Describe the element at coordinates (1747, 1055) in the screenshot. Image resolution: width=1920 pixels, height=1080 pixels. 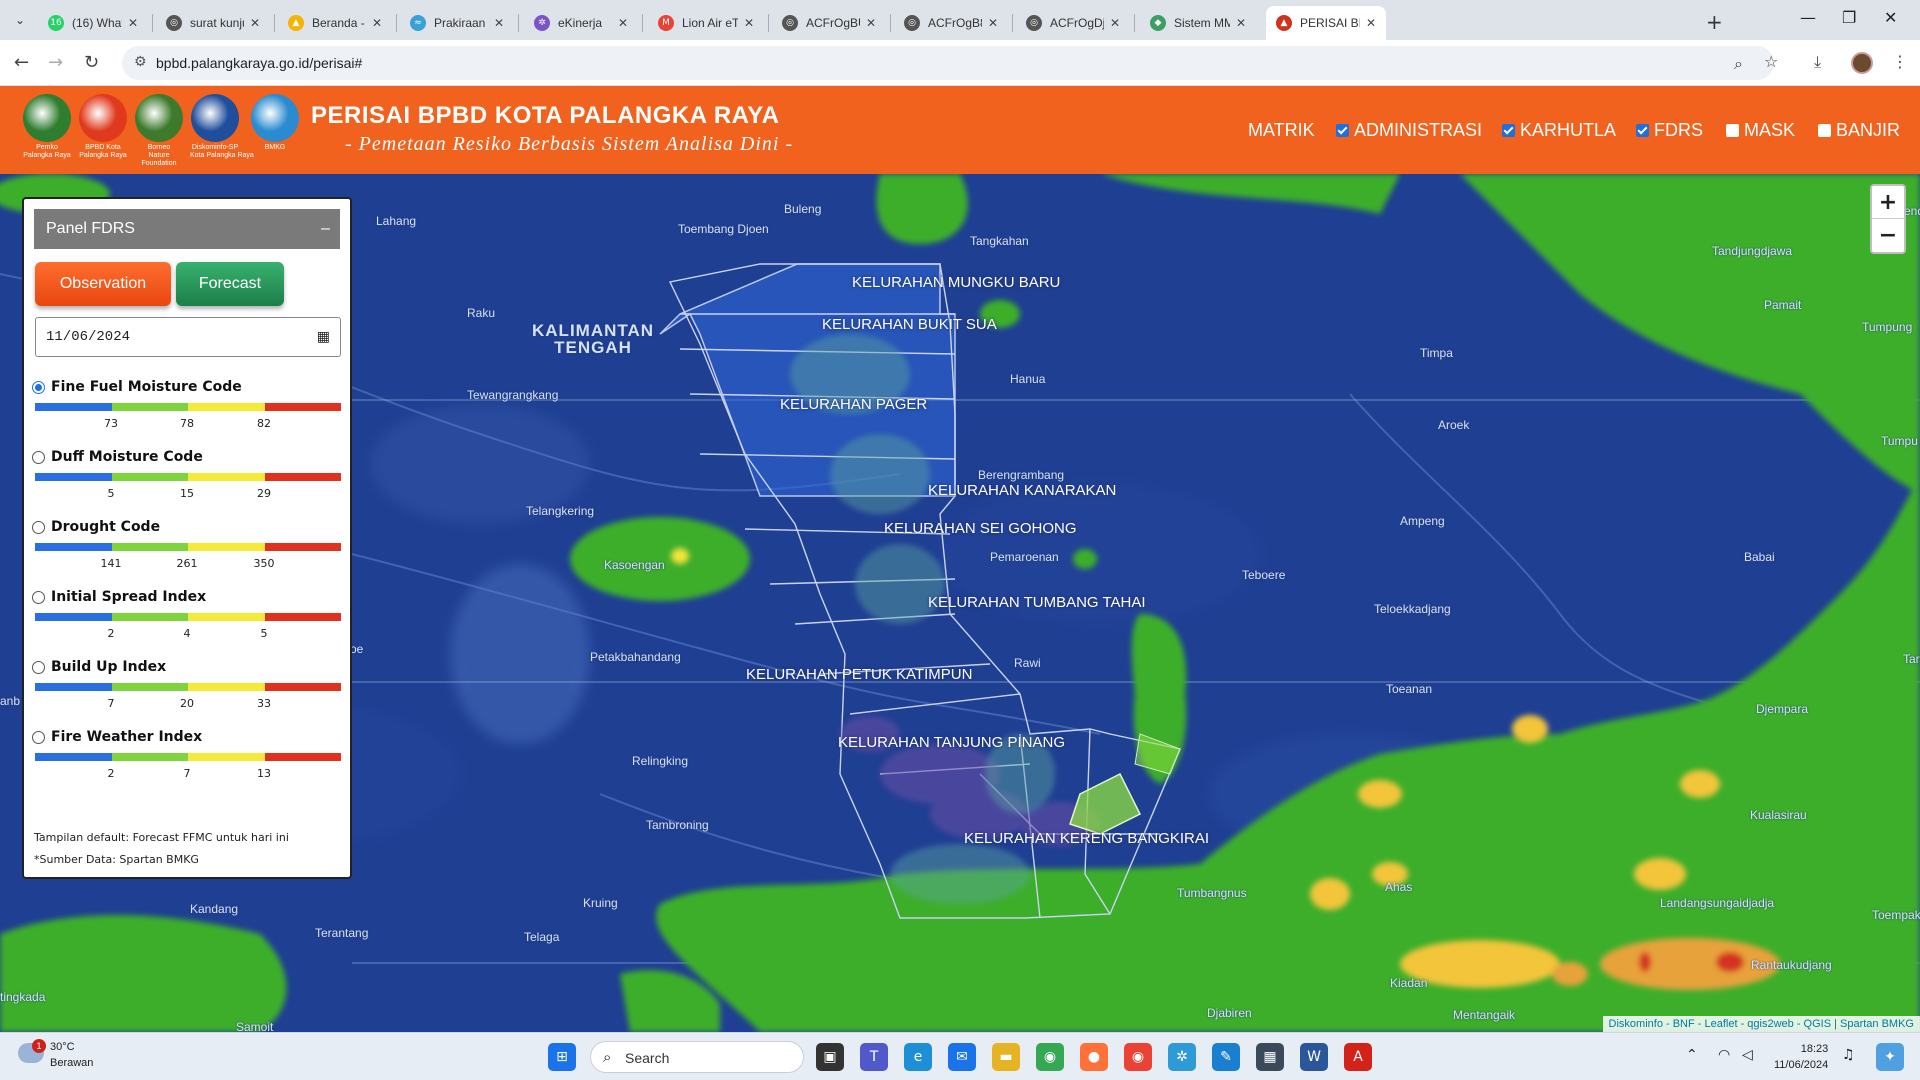
I see `volume-icon: ◁` at that location.